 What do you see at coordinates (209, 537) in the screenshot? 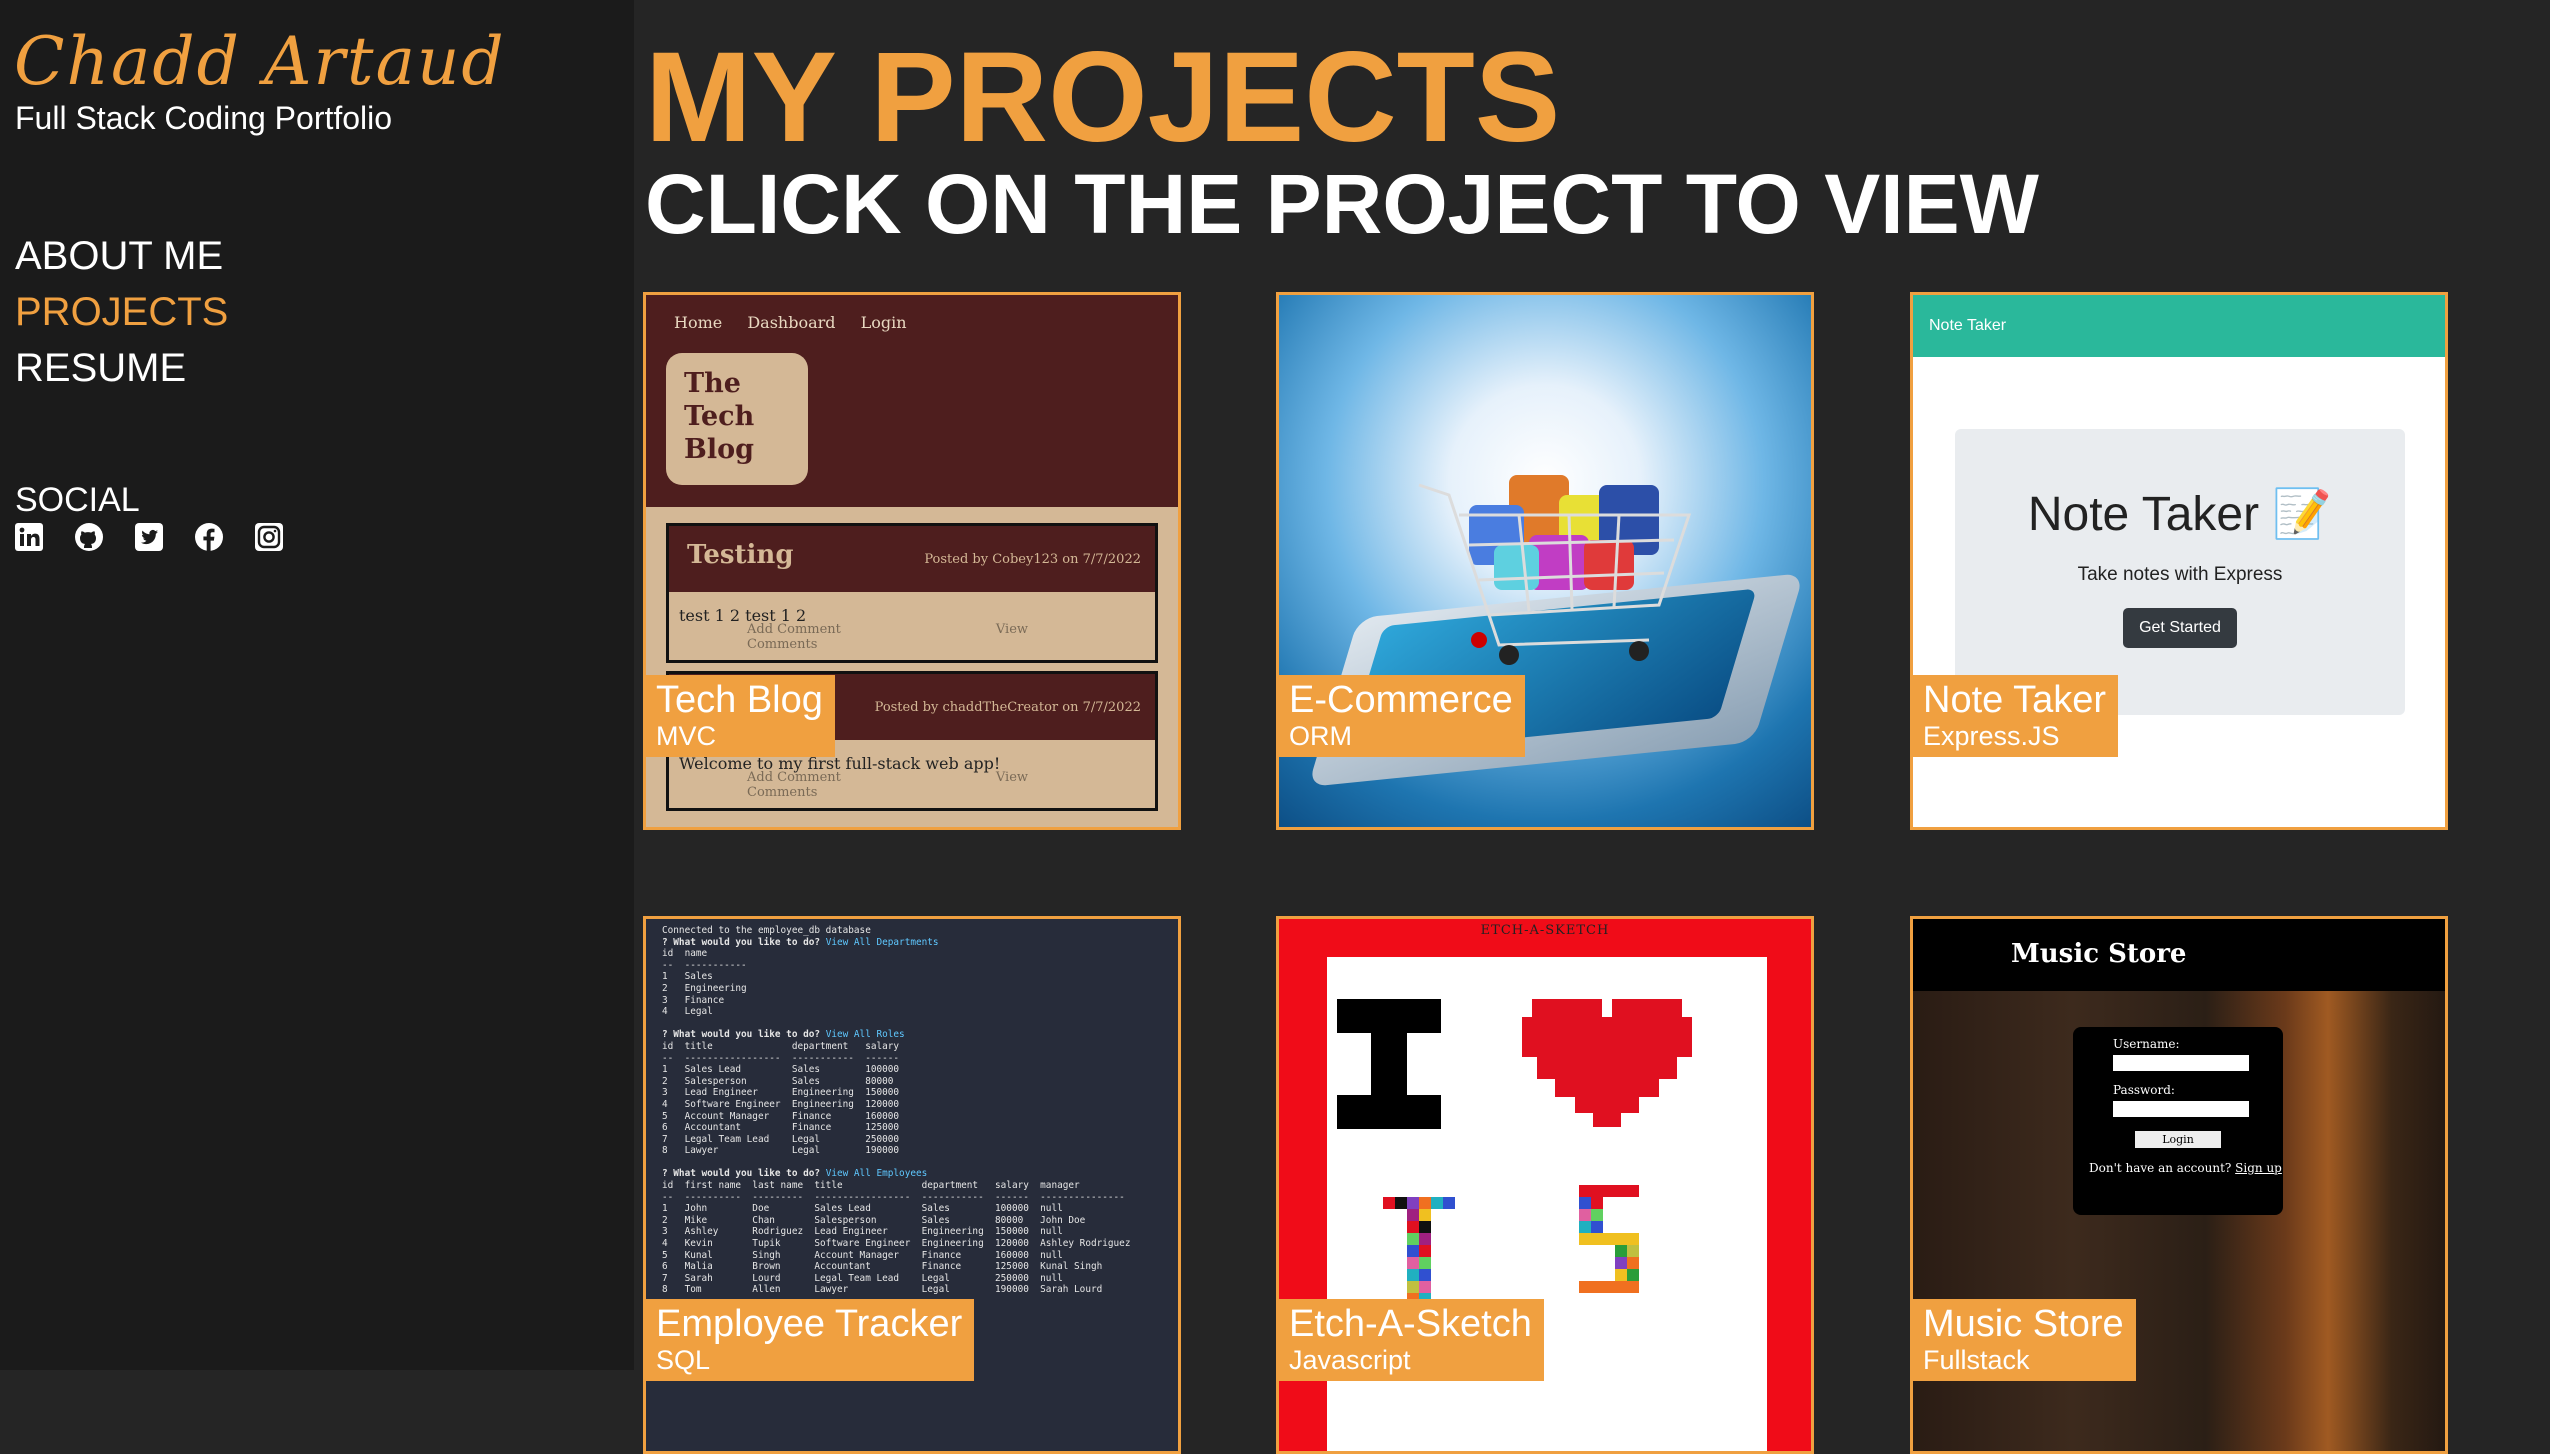
I see `facebook-icon` at bounding box center [209, 537].